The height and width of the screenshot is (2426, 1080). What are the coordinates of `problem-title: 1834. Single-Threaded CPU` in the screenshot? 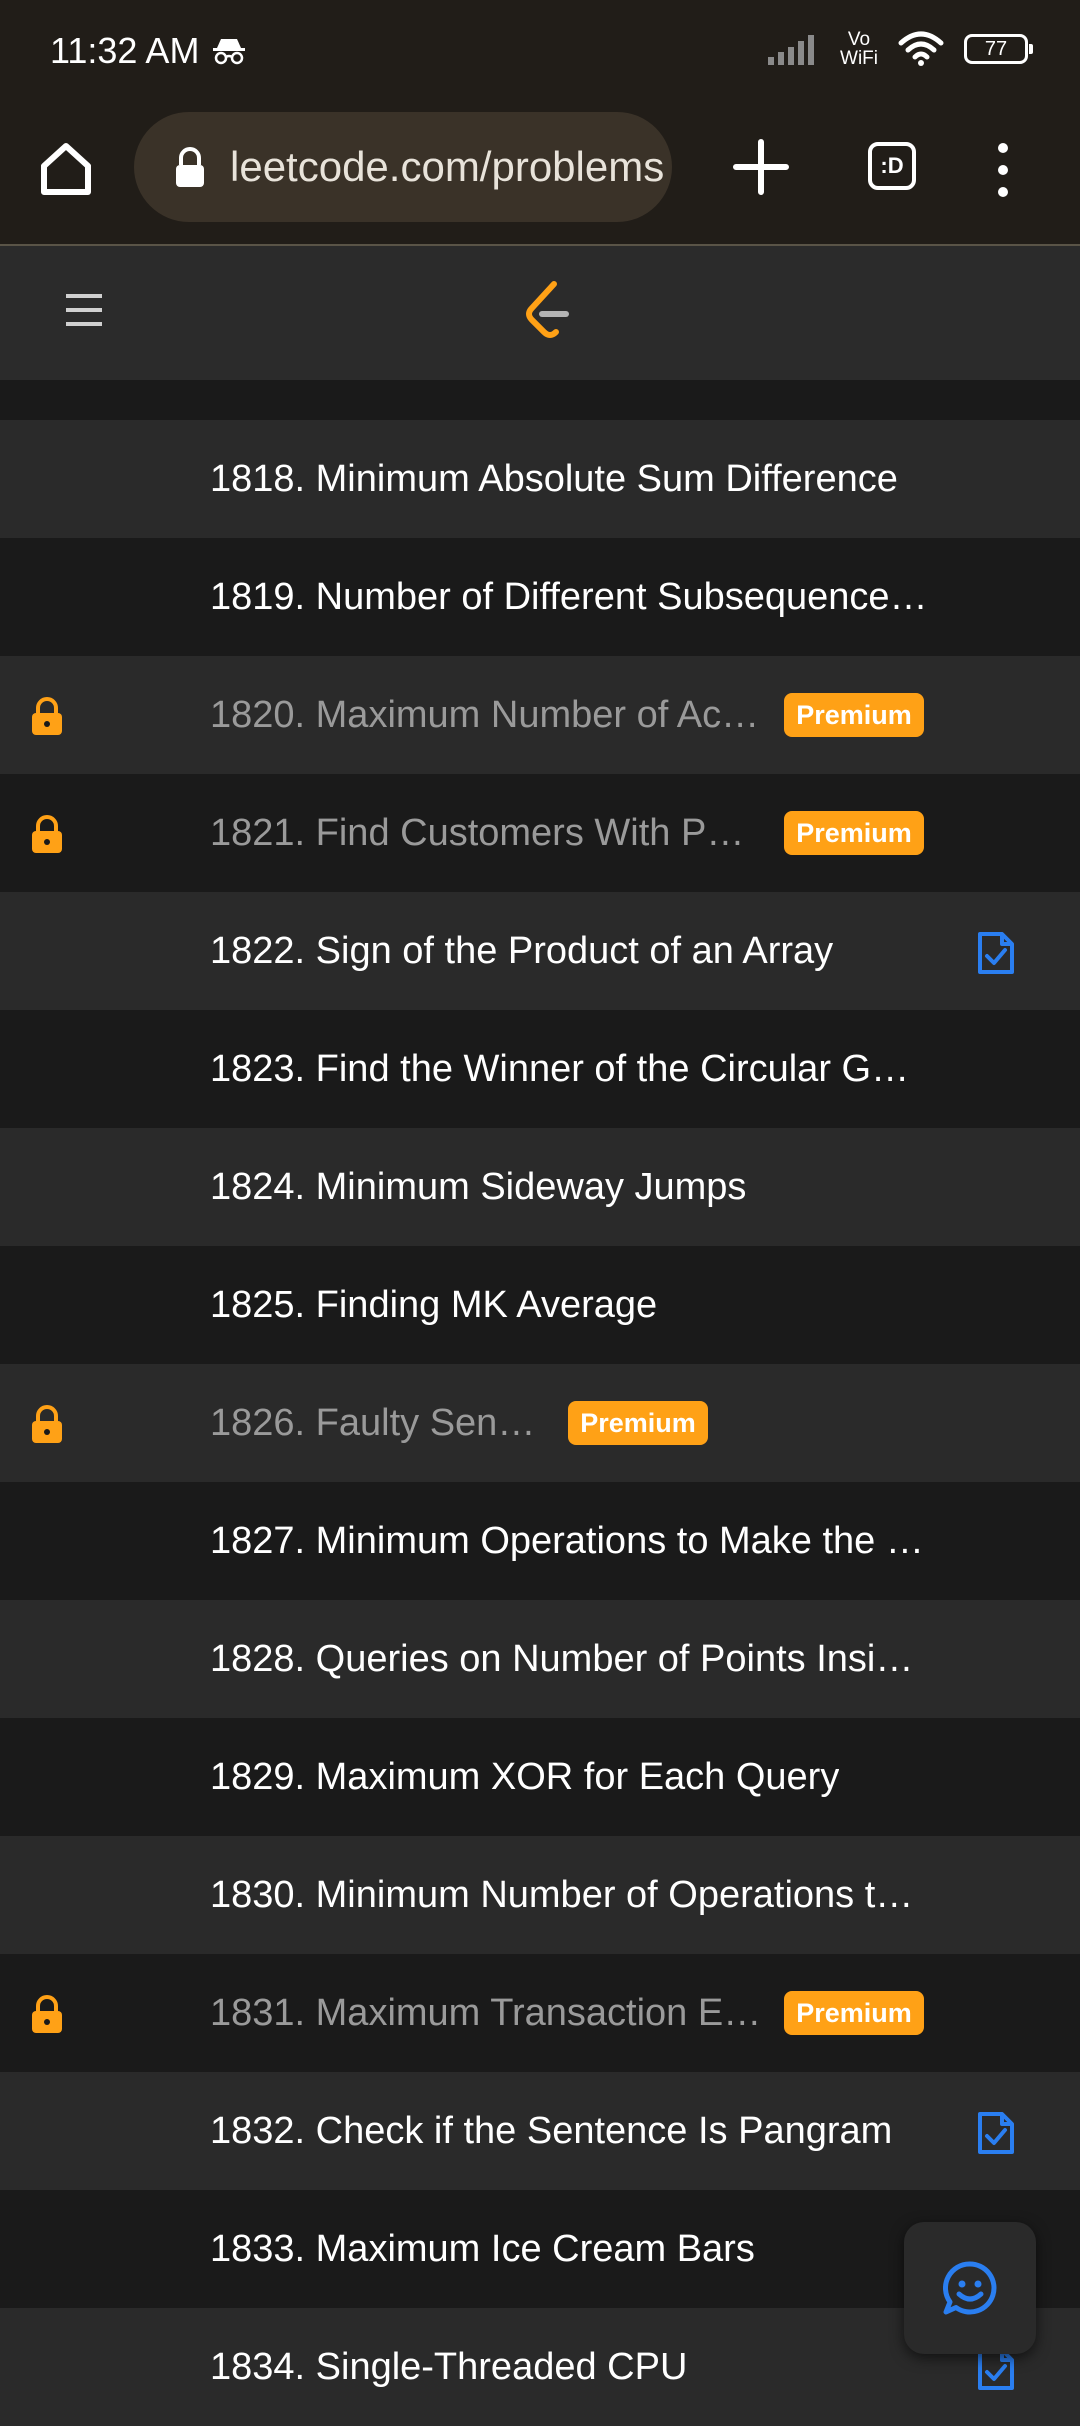 It's located at (448, 2367).